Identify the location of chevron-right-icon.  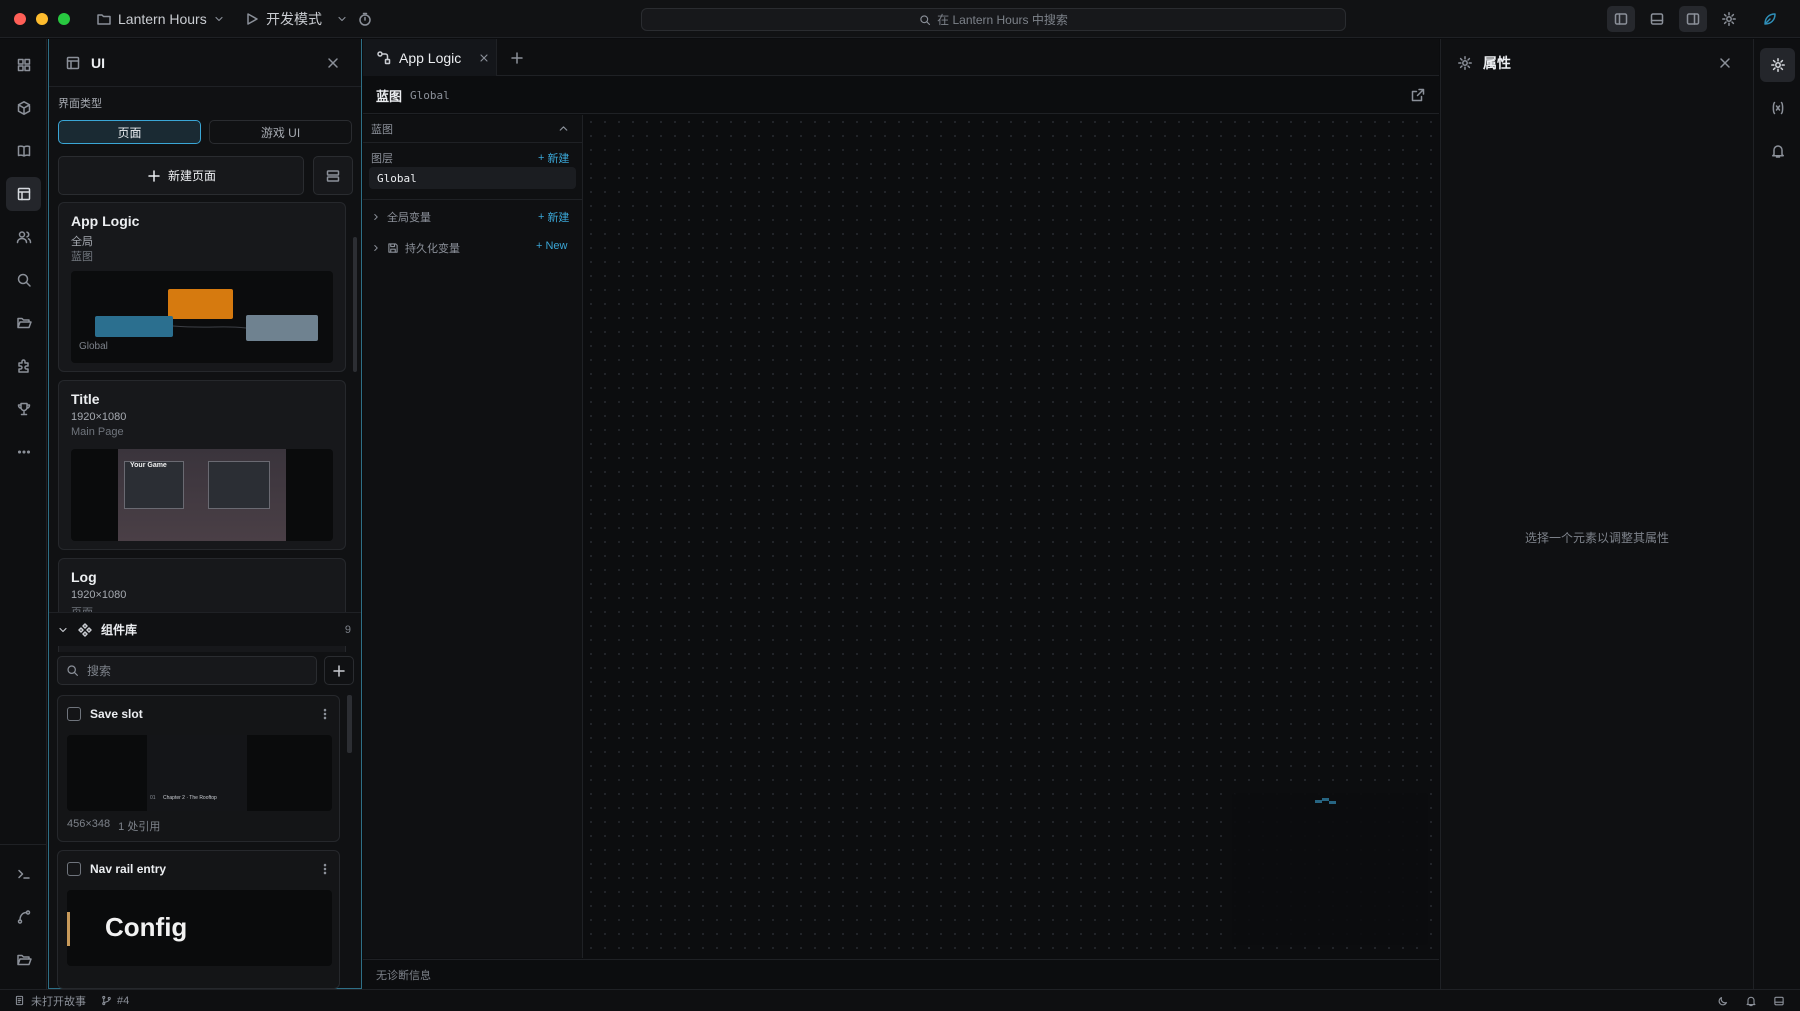
(376, 248).